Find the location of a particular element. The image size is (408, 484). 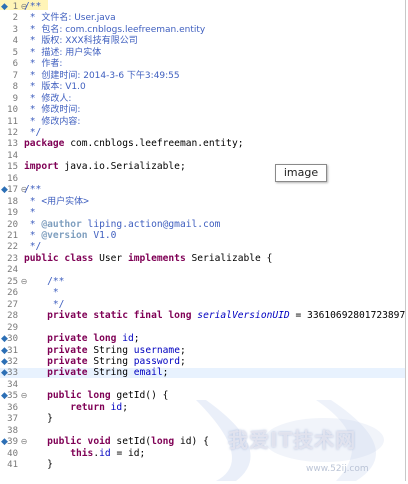

code-line: ◆ 17 ⊖/** is located at coordinates (202, 190).